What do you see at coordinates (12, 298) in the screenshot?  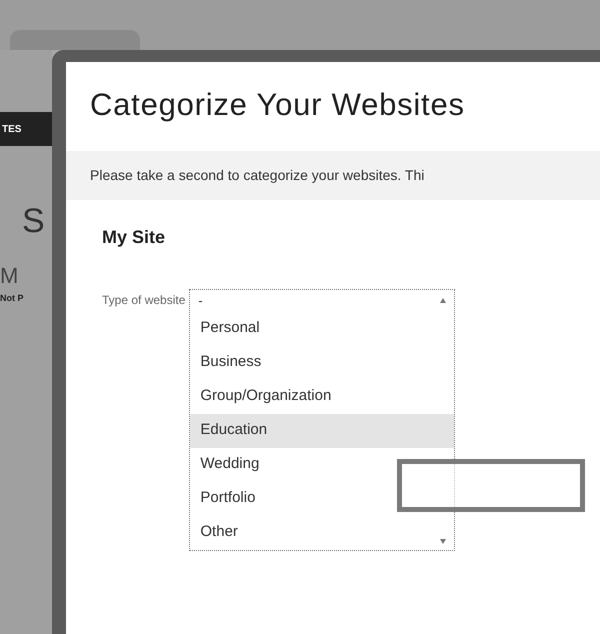 I see `background-note: Not P` at bounding box center [12, 298].